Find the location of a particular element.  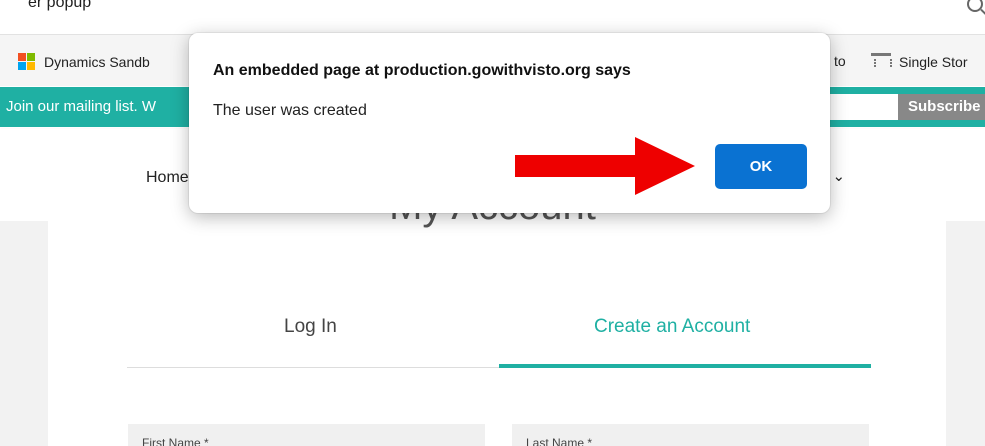

bookmark-partial: to is located at coordinates (840, 61).